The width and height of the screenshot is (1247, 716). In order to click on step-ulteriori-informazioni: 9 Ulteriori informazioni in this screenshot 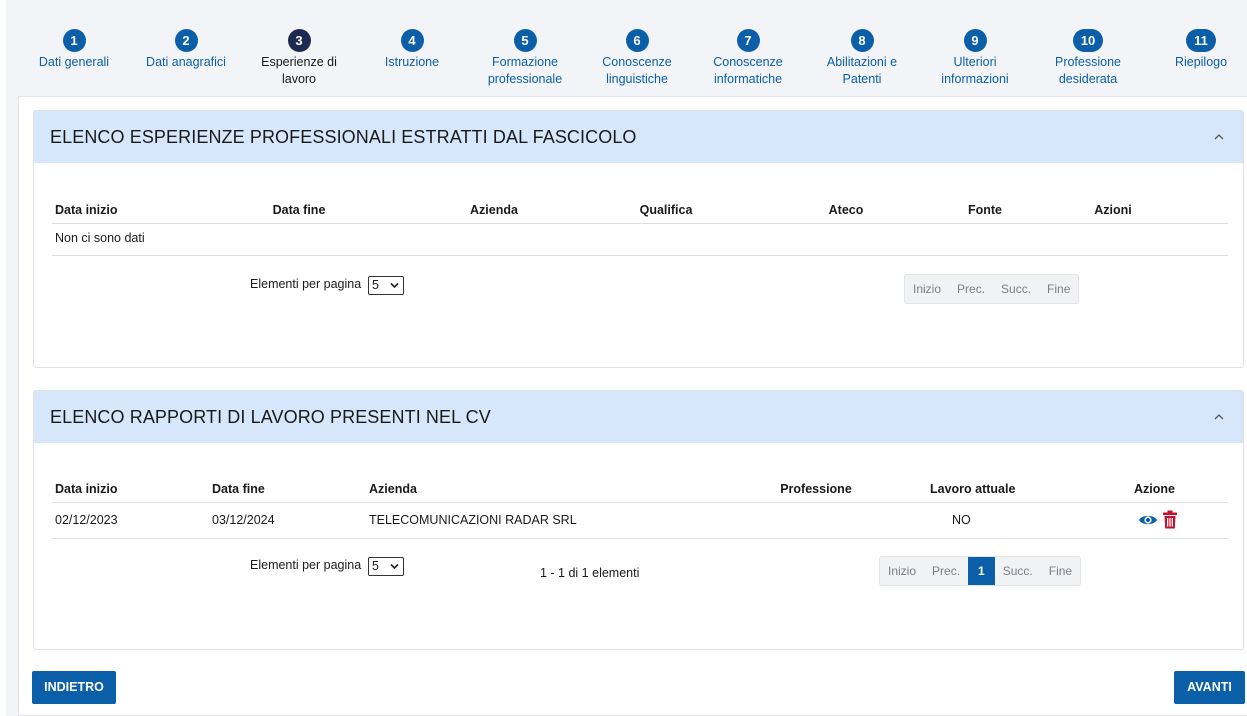, I will do `click(975, 58)`.